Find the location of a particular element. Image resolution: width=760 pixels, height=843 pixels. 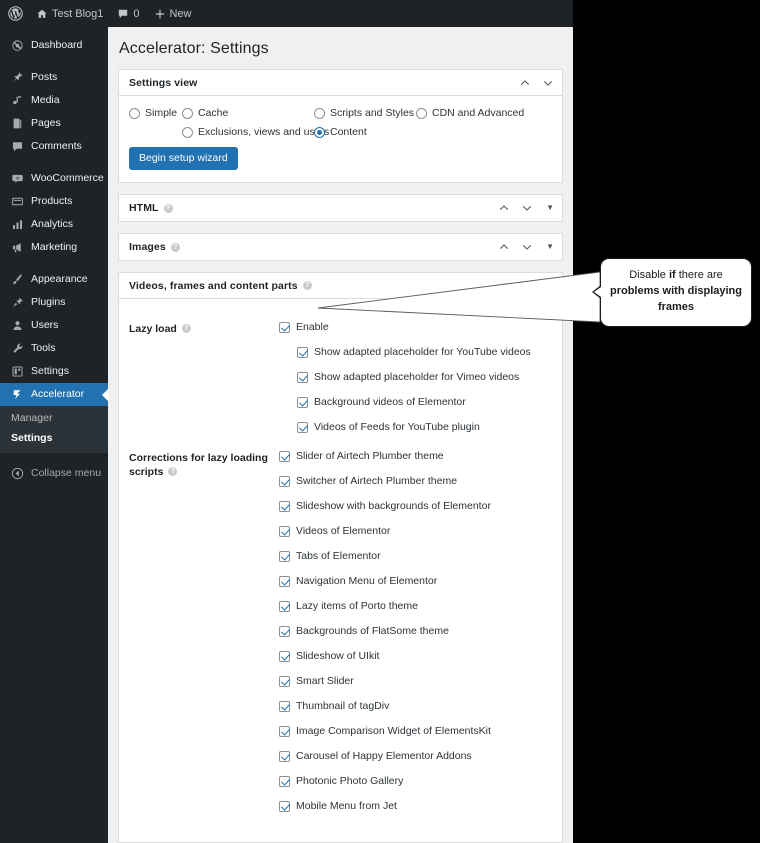

checkbox-airtech-slider: Slider of Airtech Plumber theme is located at coordinates (415, 456).